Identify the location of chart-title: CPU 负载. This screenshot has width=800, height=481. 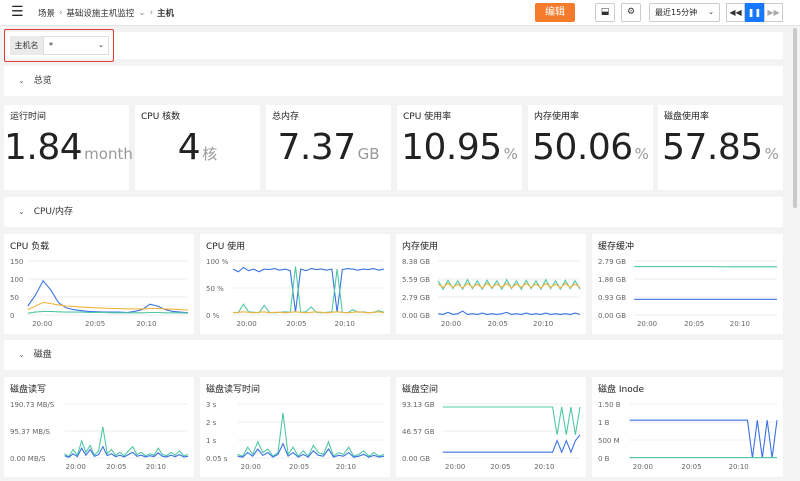
(30, 247).